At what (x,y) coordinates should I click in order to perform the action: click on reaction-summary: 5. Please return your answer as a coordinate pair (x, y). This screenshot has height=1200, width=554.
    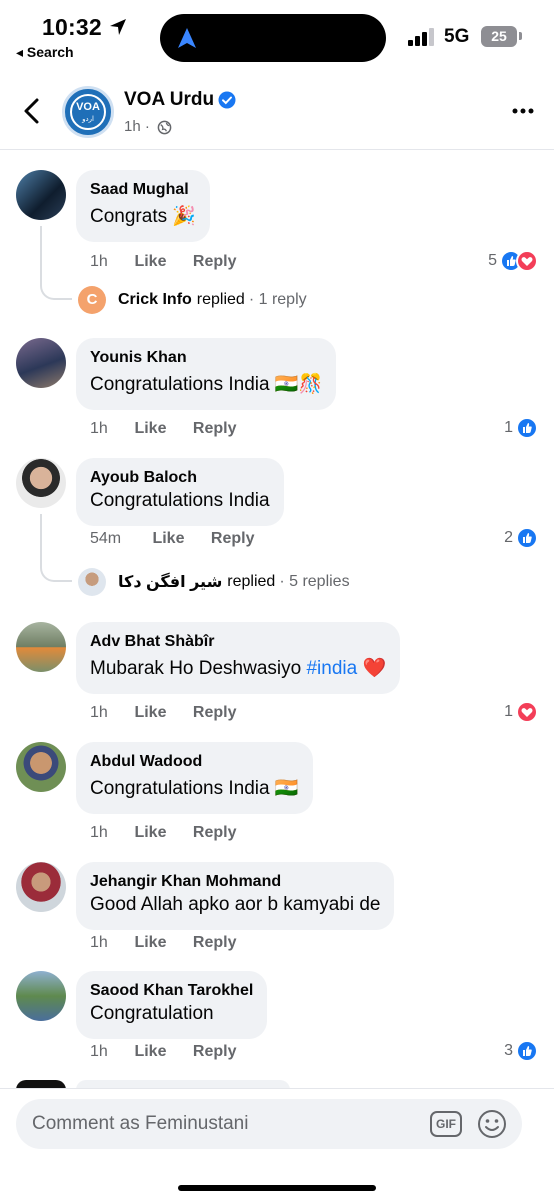
    Looking at the image, I should click on (513, 261).